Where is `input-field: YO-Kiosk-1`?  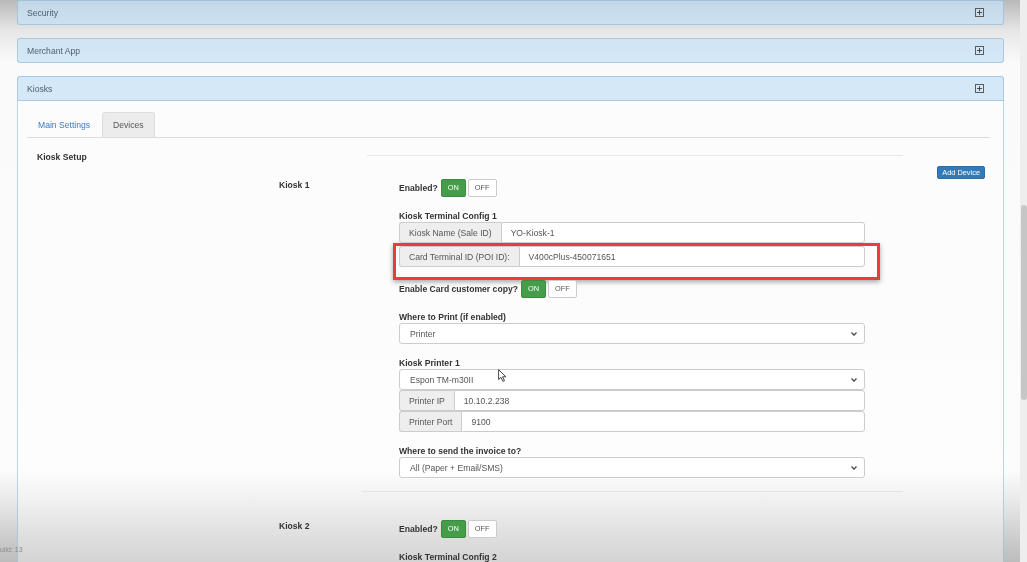
input-field: YO-Kiosk-1 is located at coordinates (682, 232).